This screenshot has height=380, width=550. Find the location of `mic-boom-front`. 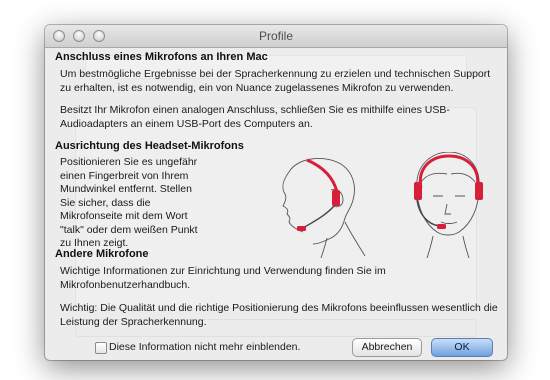

mic-boom-front is located at coordinates (428, 213).